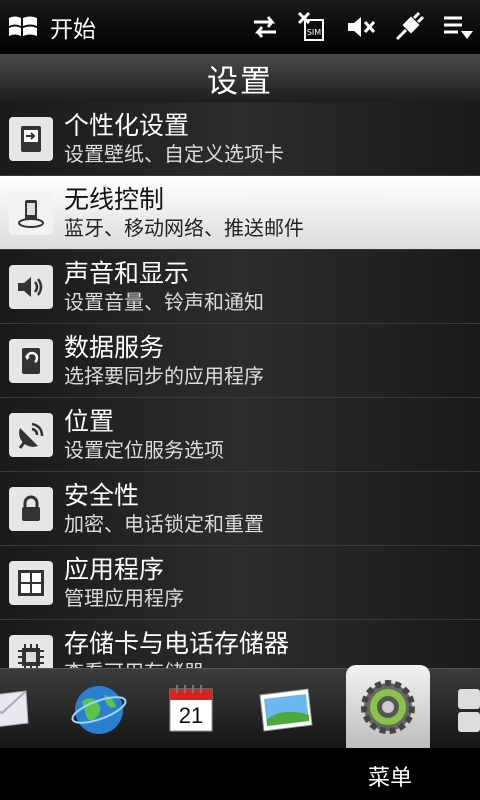 The width and height of the screenshot is (480, 800). Describe the element at coordinates (114, 569) in the screenshot. I see `settings-item-title: 应用程序` at that location.